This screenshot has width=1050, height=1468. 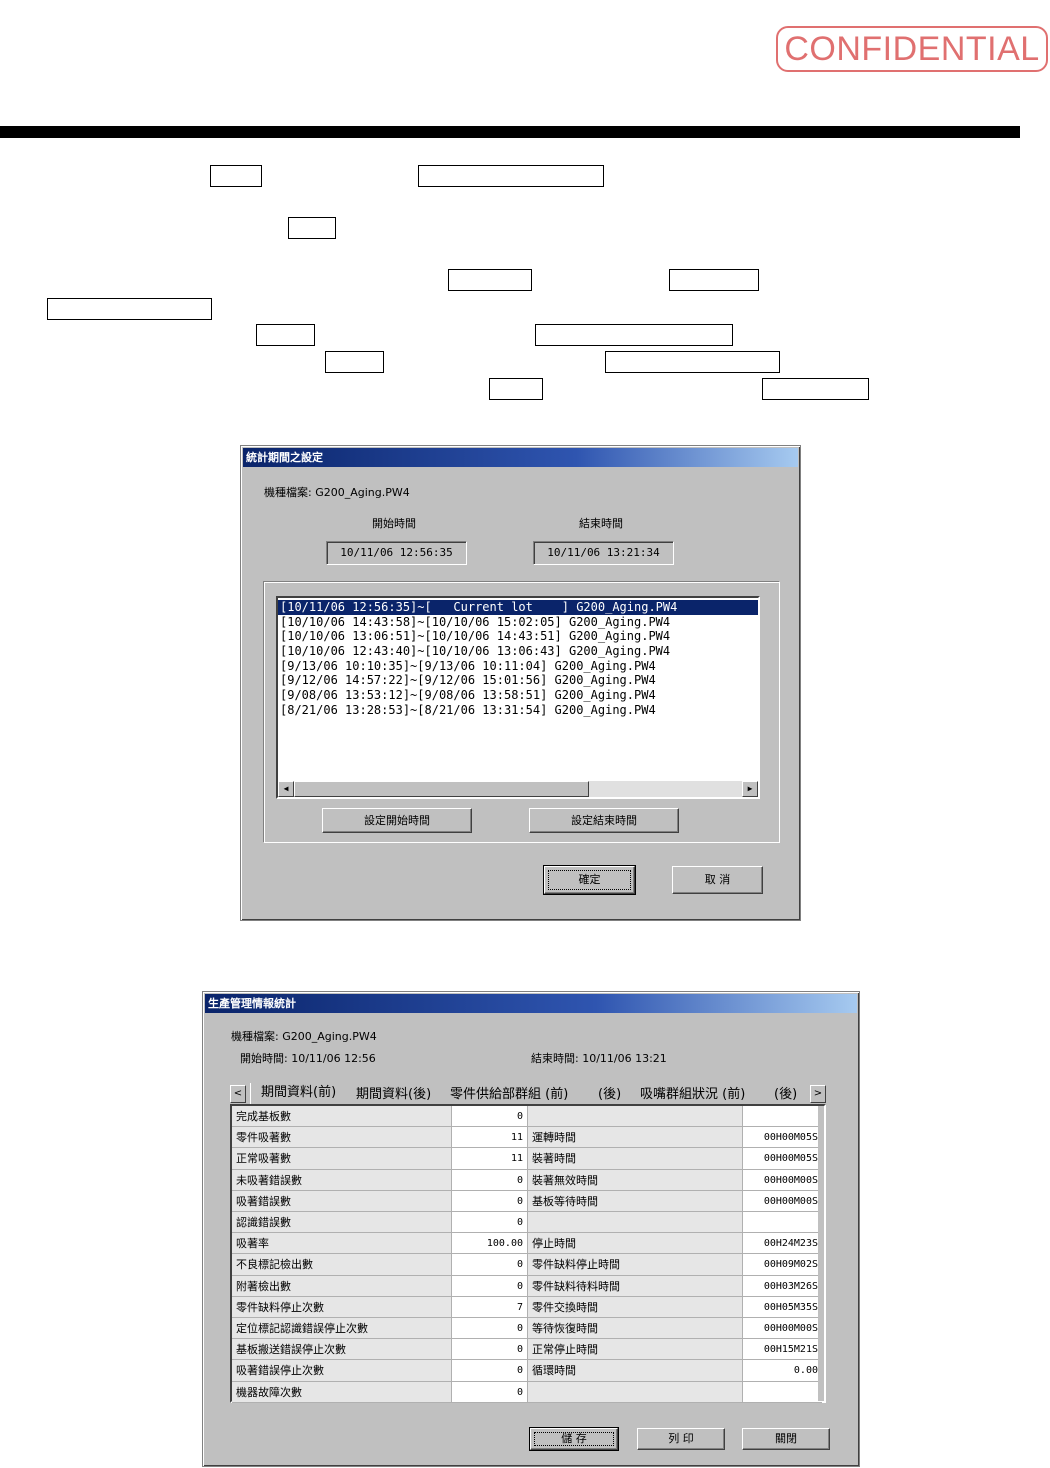 What do you see at coordinates (634, 1138) in the screenshot?
I see `time-name: 運轉時間` at bounding box center [634, 1138].